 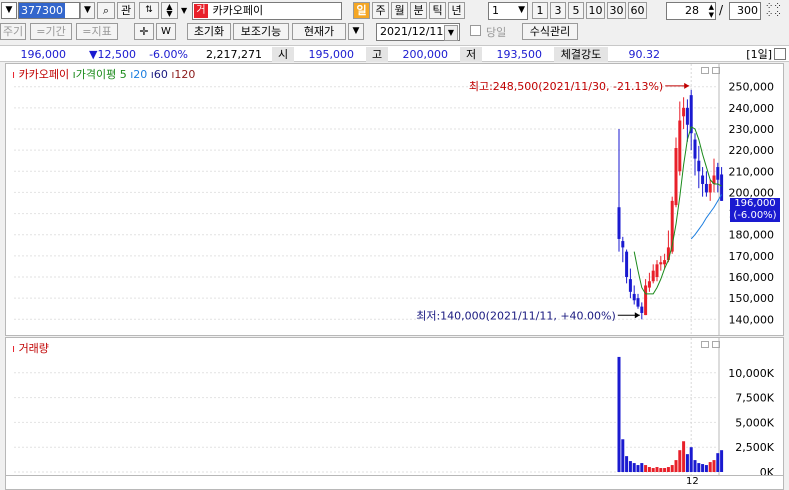 I want to click on menu-dropdown-button: ▼, so click(x=9, y=10).